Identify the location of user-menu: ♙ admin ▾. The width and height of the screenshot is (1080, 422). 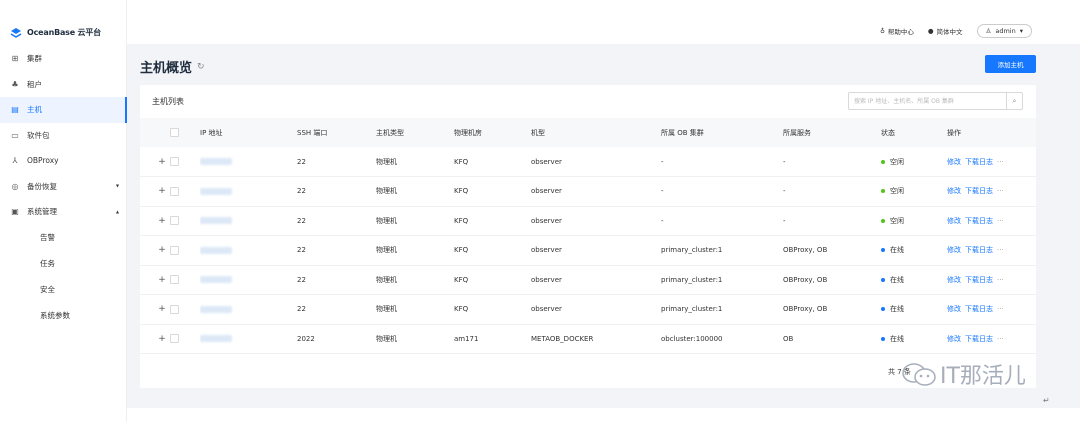
(1004, 31).